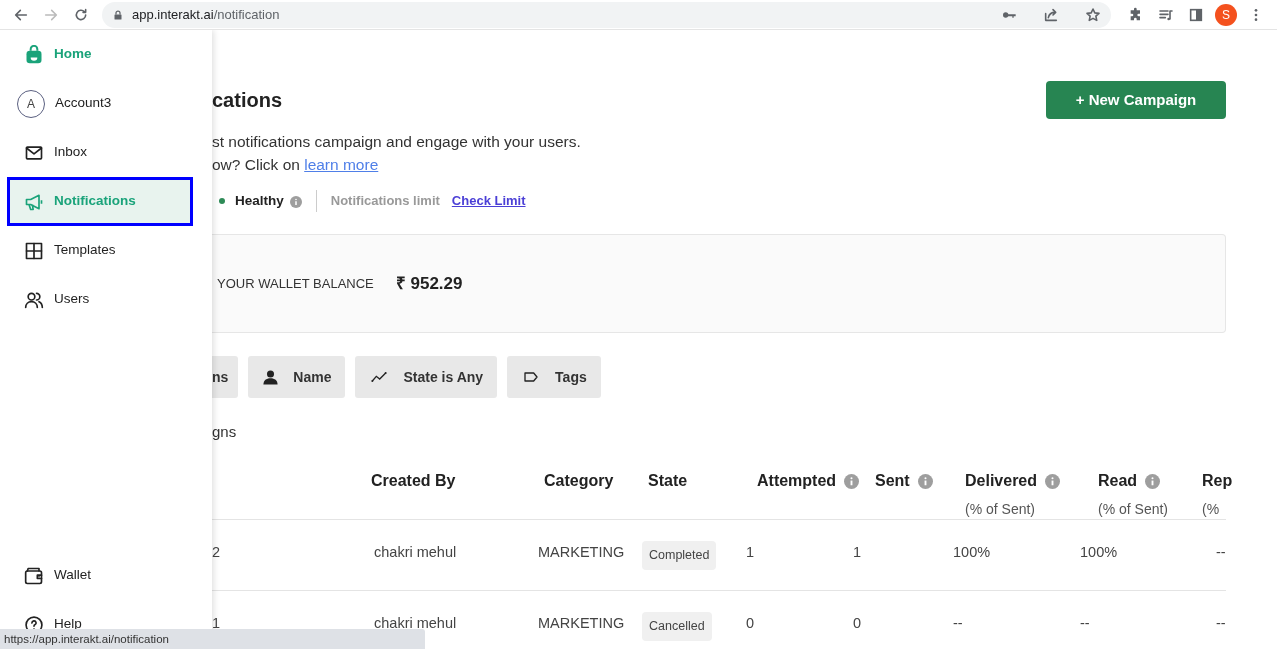 The height and width of the screenshot is (649, 1277). What do you see at coordinates (1118, 481) in the screenshot?
I see `column-header: Read` at bounding box center [1118, 481].